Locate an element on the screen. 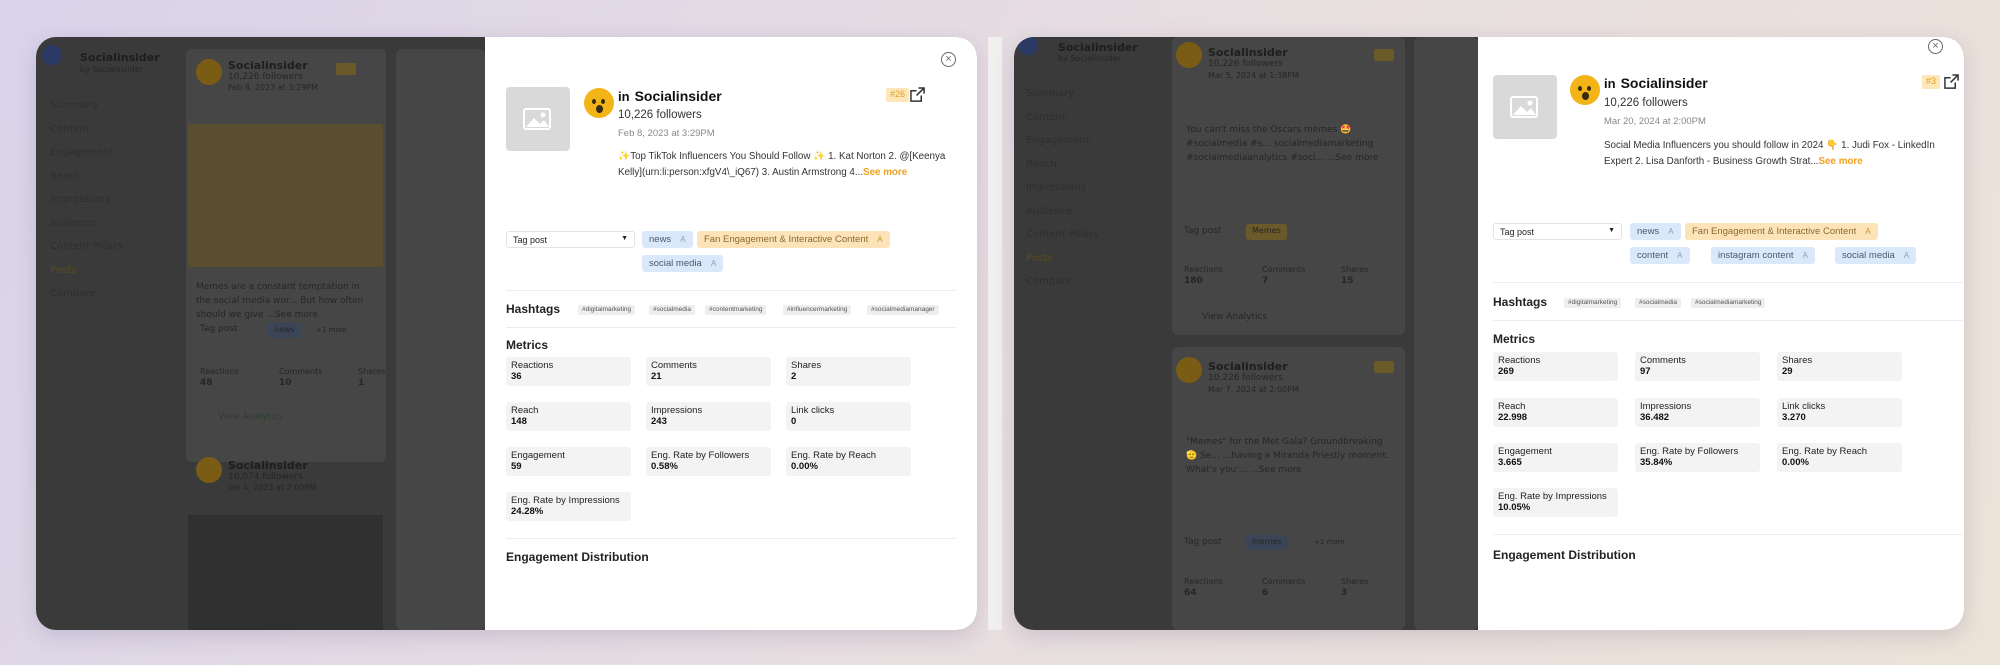 This screenshot has height=665, width=2000. metric-value: 24.28% is located at coordinates (527, 511).